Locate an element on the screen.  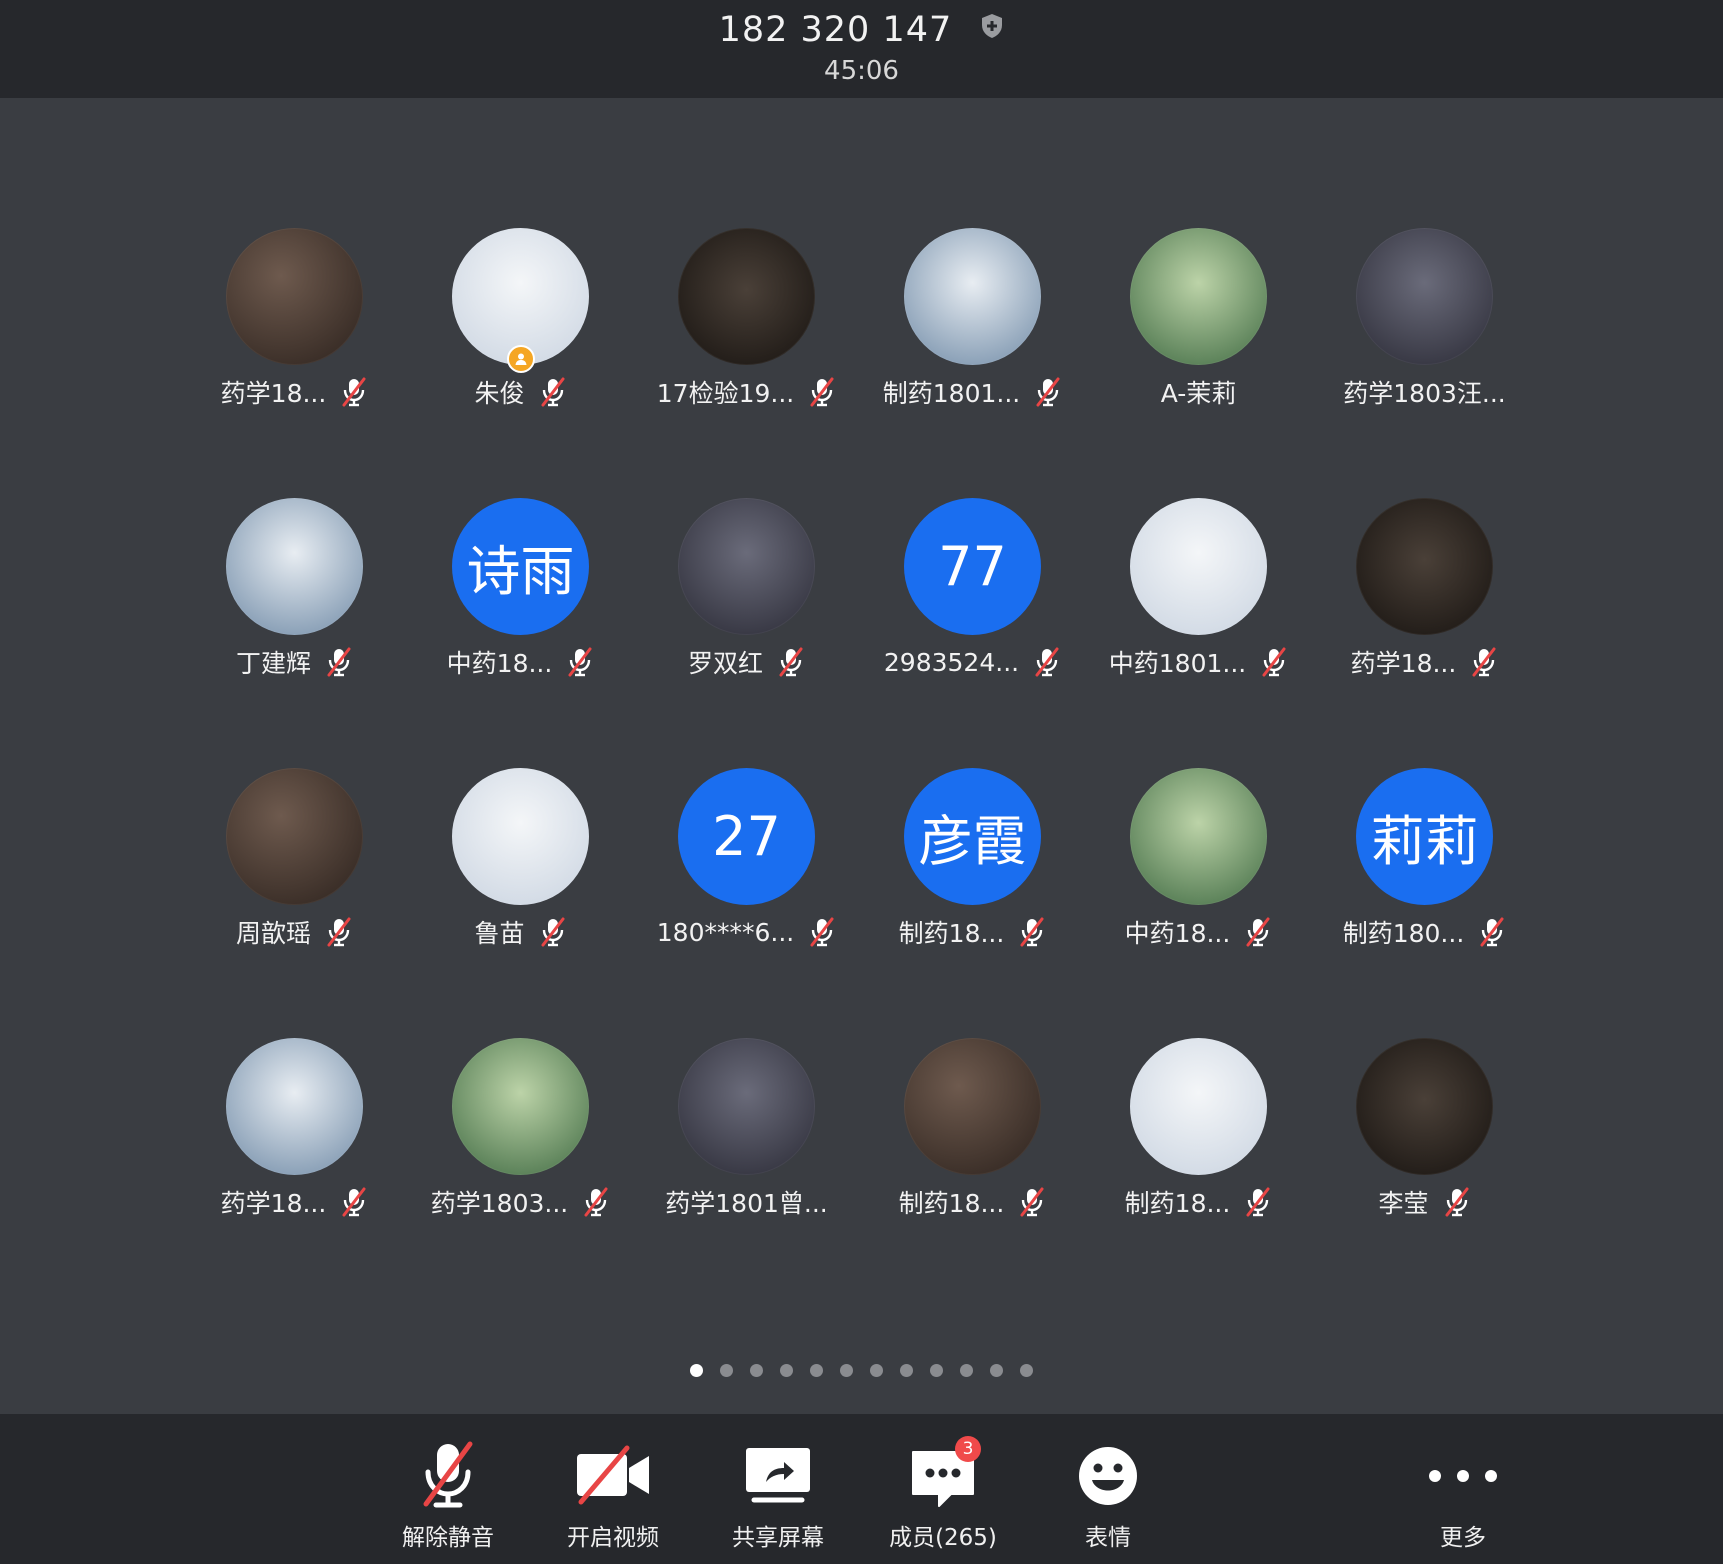
initials-avatar: 77 is located at coordinates (972, 566).